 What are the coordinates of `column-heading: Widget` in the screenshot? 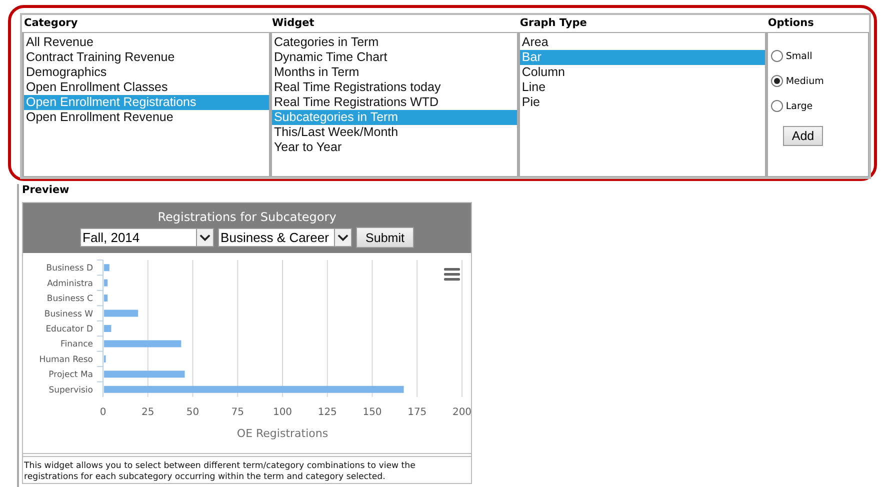 It's located at (293, 23).